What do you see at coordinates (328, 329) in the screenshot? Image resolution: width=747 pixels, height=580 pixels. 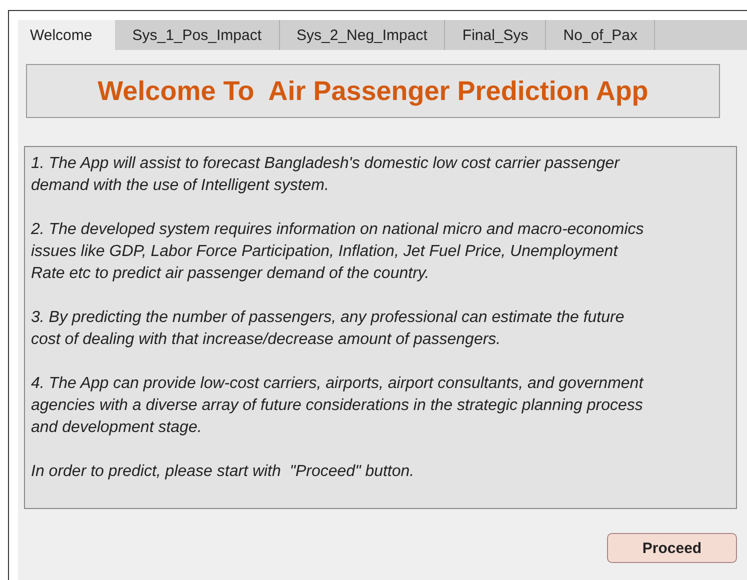 I see `description-paragraph: 3. By predicting the number of passengers, any professional can estimate the future cost of dealing with that increase/decrease amount of passengers.` at bounding box center [328, 329].